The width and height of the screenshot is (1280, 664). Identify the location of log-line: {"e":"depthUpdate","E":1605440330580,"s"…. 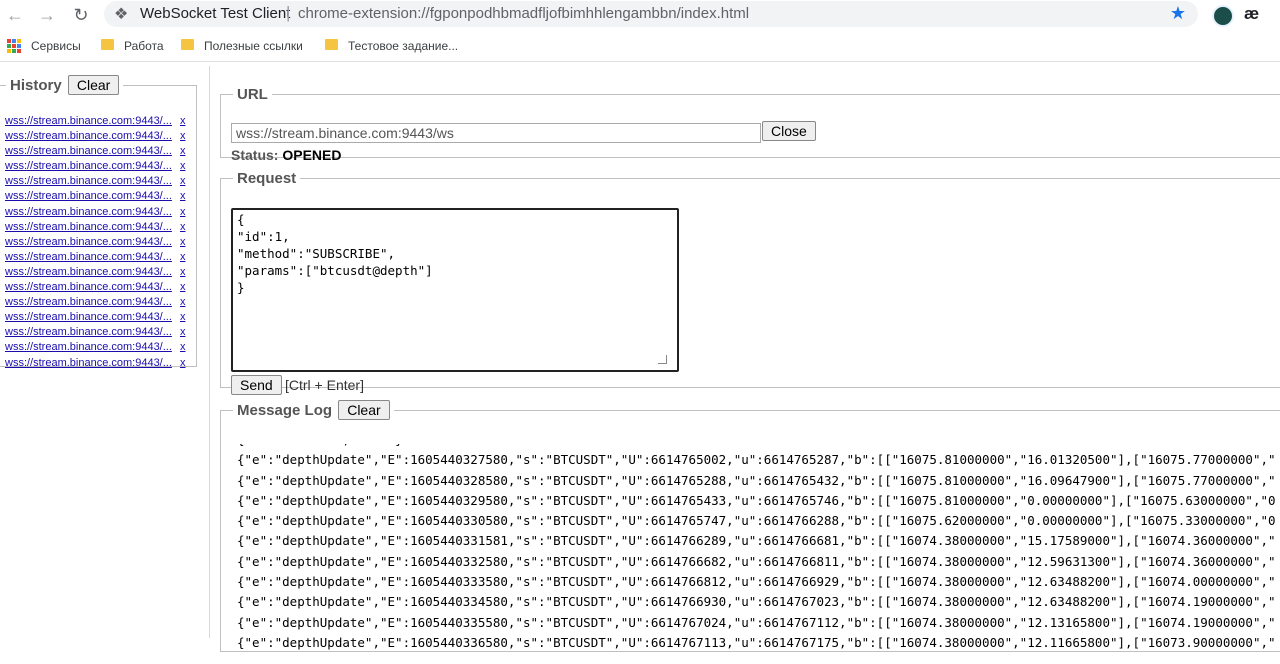
(756, 521).